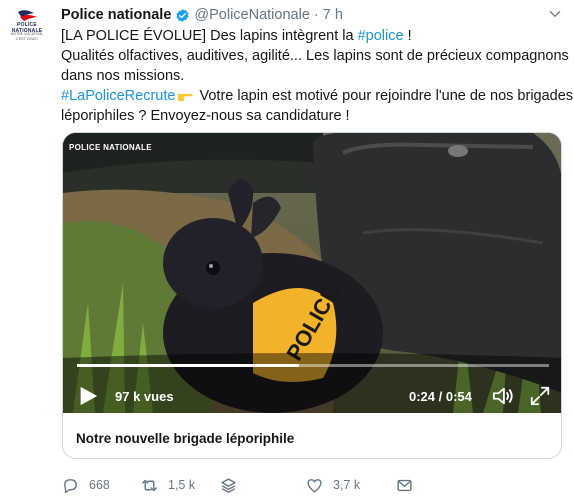 Image resolution: width=574 pixels, height=498 pixels. Describe the element at coordinates (70, 485) in the screenshot. I see `reply-icon` at that location.